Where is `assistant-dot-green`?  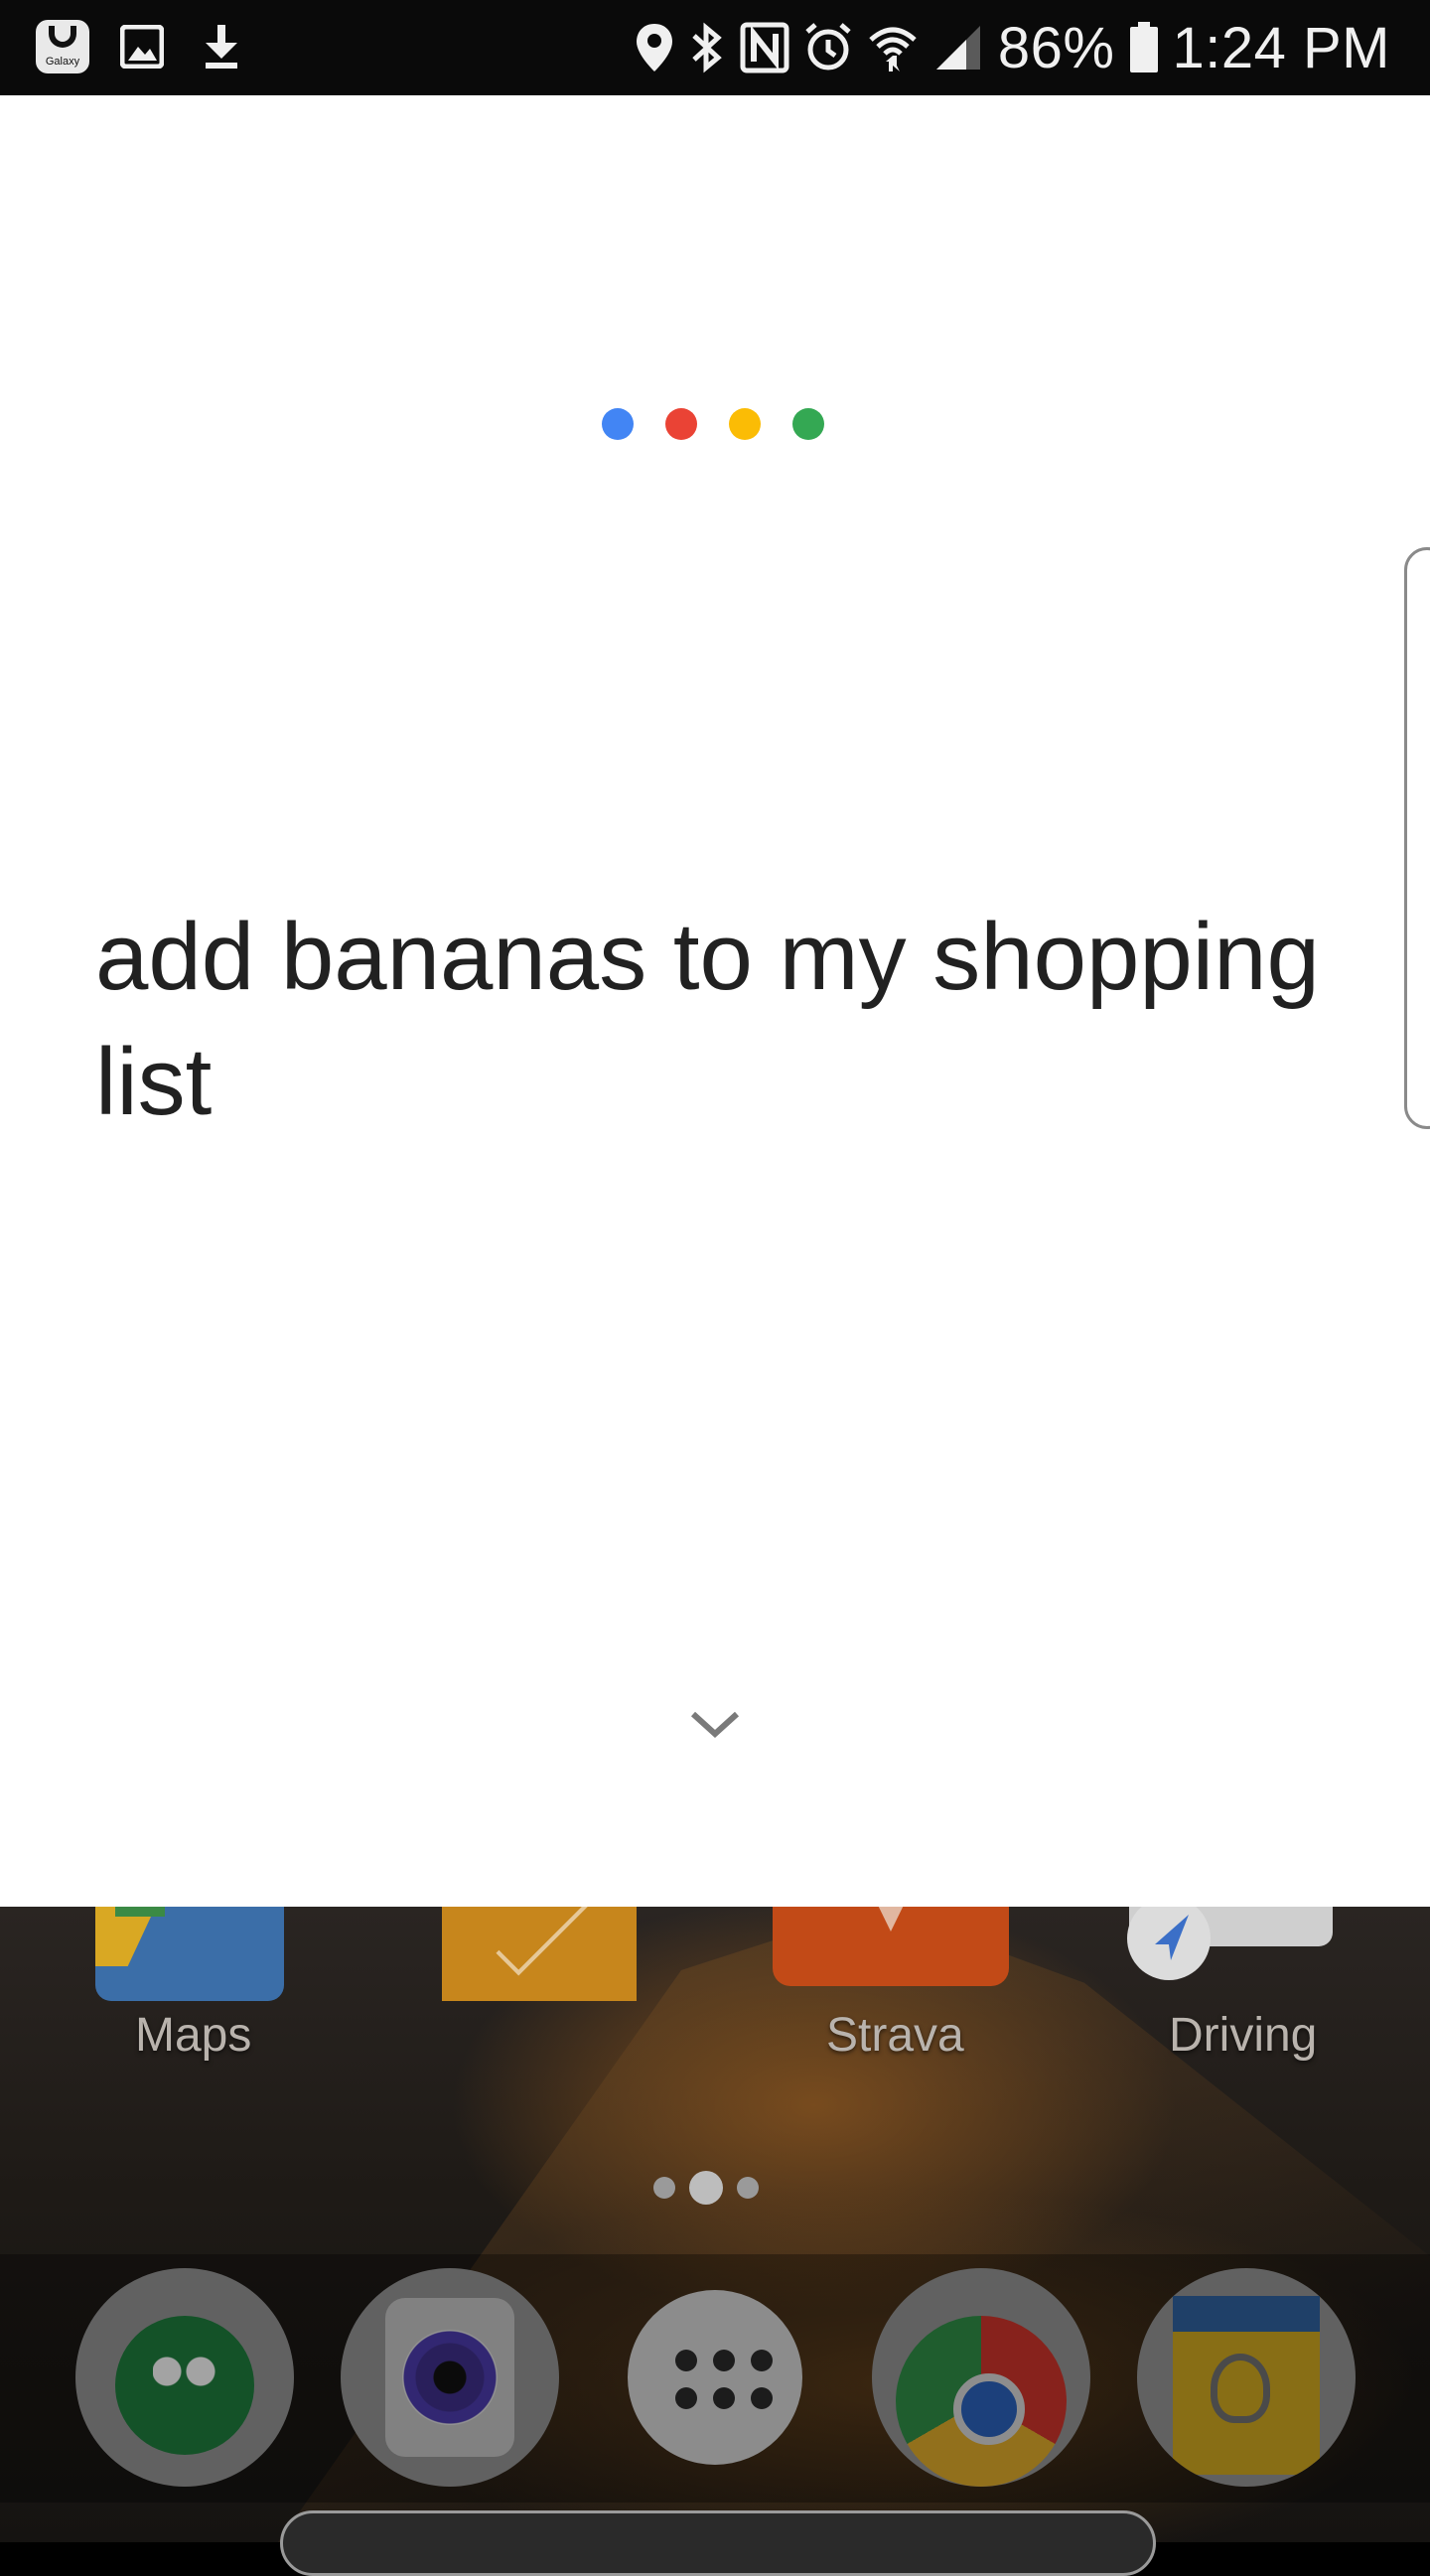 assistant-dot-green is located at coordinates (808, 424).